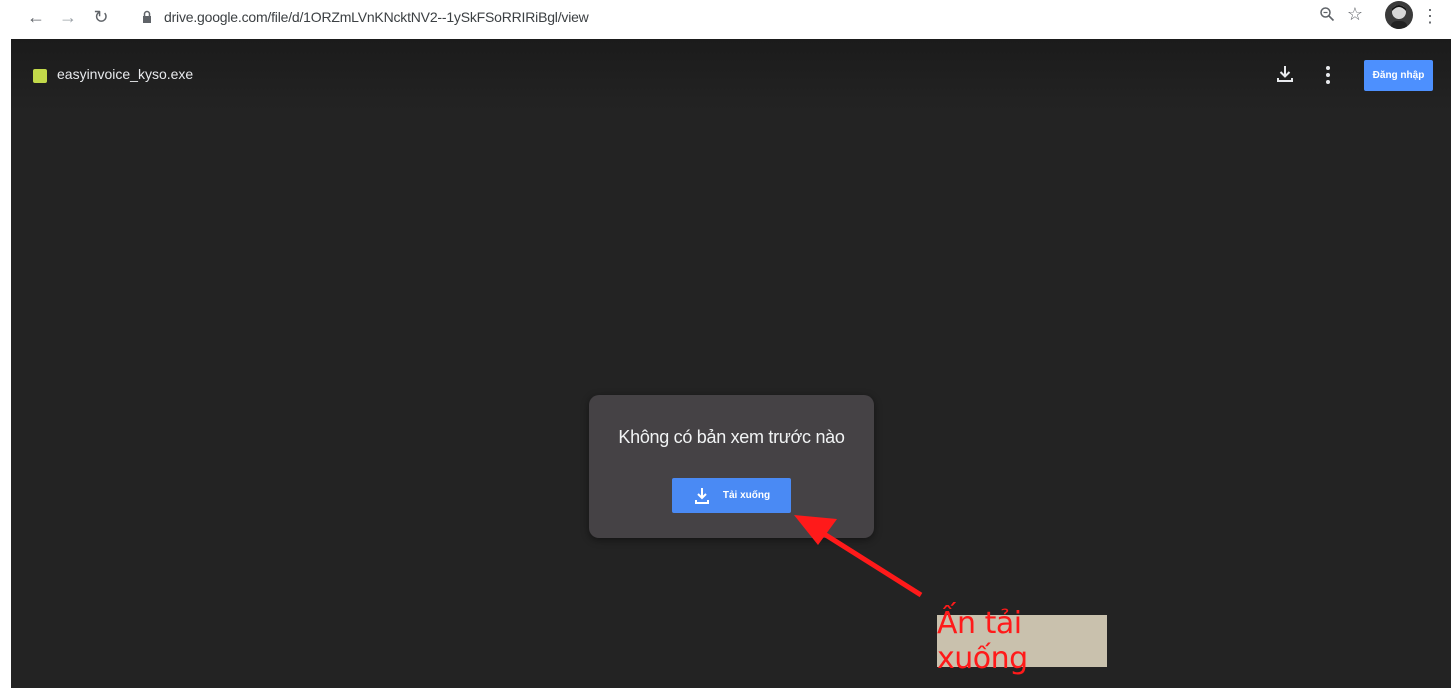 The width and height of the screenshot is (1451, 688). Describe the element at coordinates (731, 437) in the screenshot. I see `no-preview-message: Không có bản xem trước nào` at that location.